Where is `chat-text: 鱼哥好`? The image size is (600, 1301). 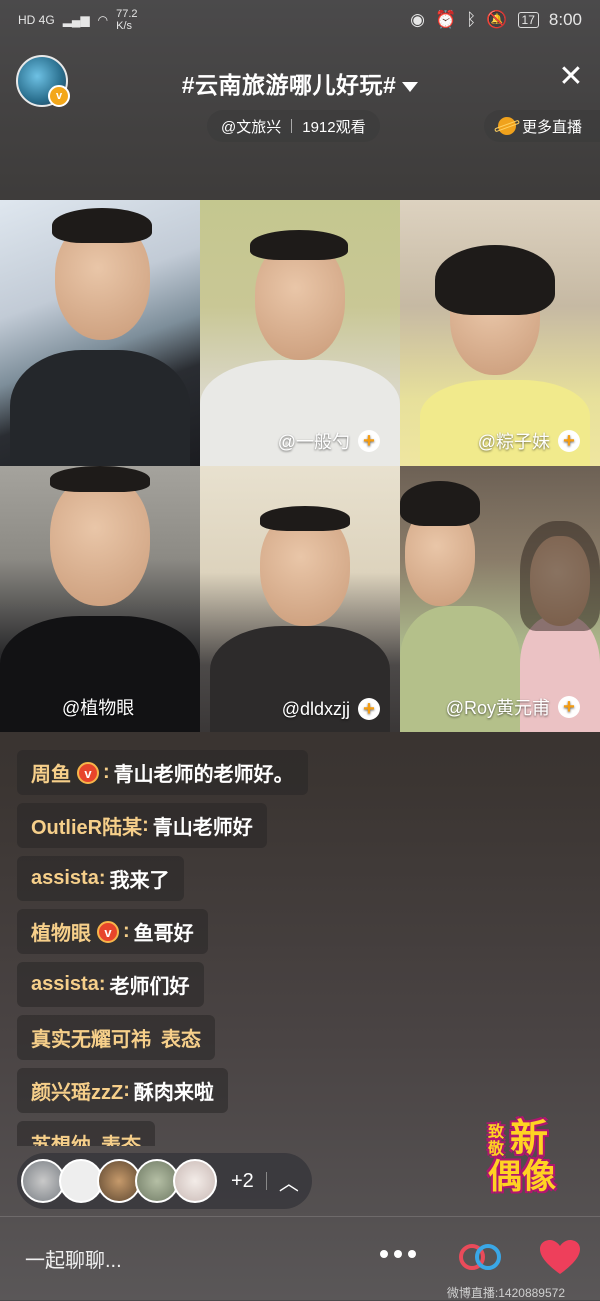 chat-text: 鱼哥好 is located at coordinates (163, 934).